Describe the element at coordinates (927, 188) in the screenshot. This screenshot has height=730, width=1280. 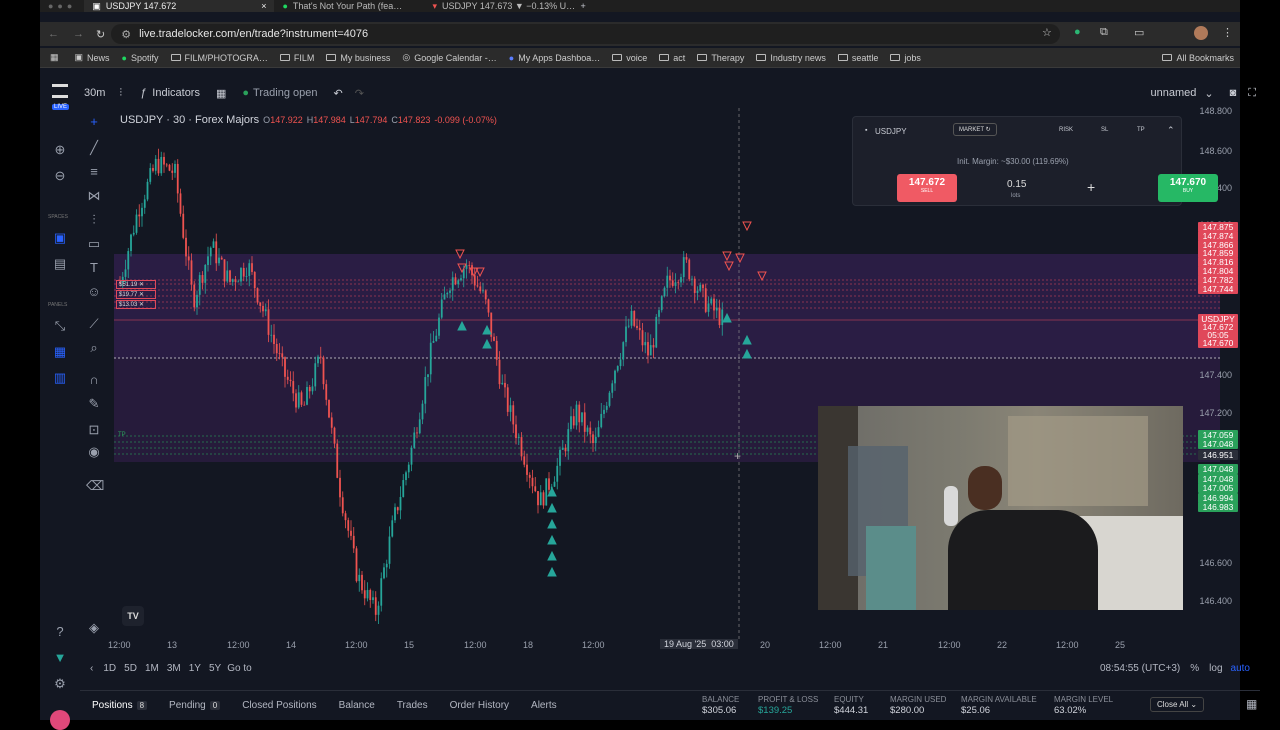
I see `sell-button: 147.672 SELL` at that location.